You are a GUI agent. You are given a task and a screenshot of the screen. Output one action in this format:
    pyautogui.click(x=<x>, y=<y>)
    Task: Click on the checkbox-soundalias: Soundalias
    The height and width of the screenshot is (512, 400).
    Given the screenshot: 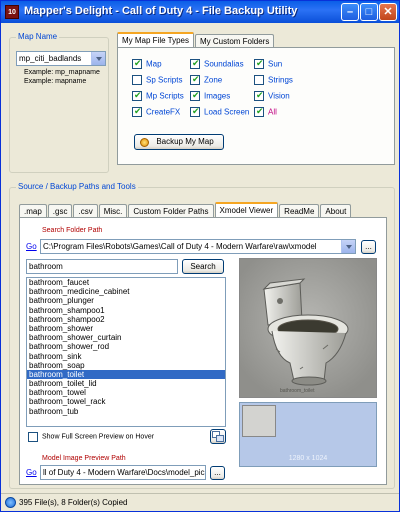 What is the action you would take?
    pyautogui.click(x=217, y=63)
    